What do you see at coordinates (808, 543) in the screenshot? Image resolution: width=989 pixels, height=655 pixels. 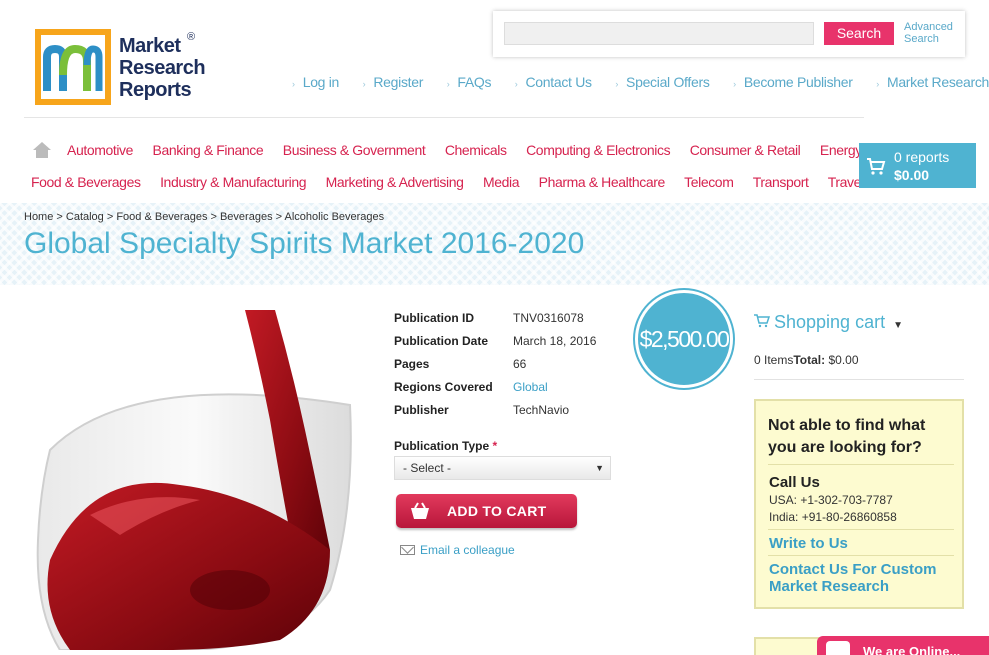 I see `write-to-us-link: Write to Us` at bounding box center [808, 543].